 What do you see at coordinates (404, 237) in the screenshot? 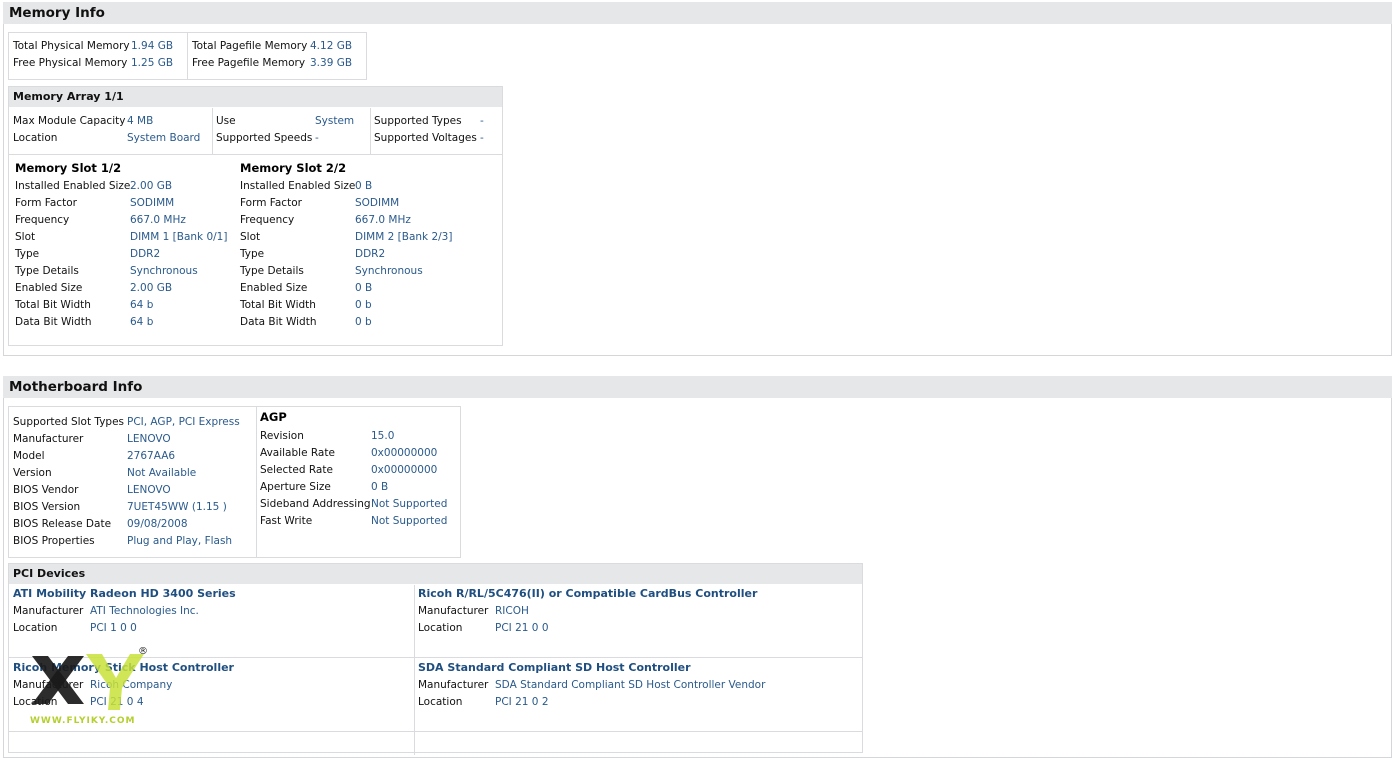
I see `field-value: DIMM 2 [Bank 2/3]` at bounding box center [404, 237].